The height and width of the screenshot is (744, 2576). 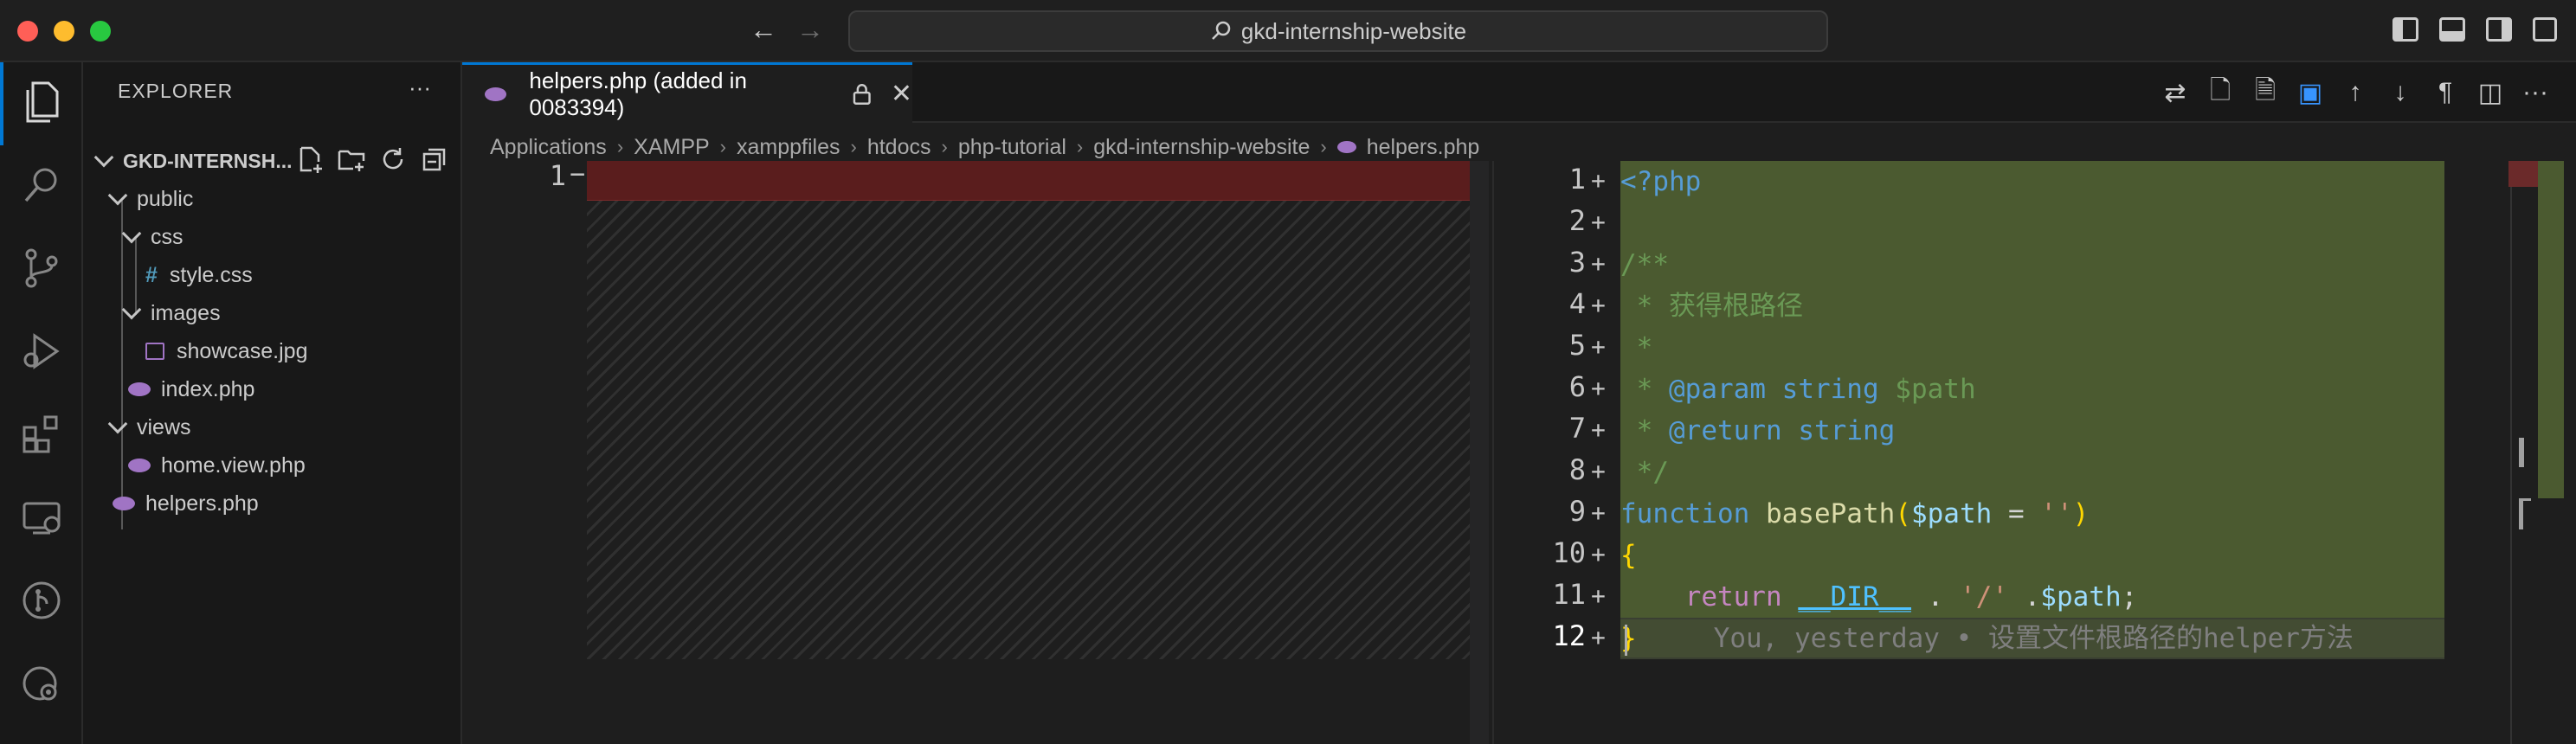 What do you see at coordinates (164, 427) in the screenshot?
I see `tree-item-label: views` at bounding box center [164, 427].